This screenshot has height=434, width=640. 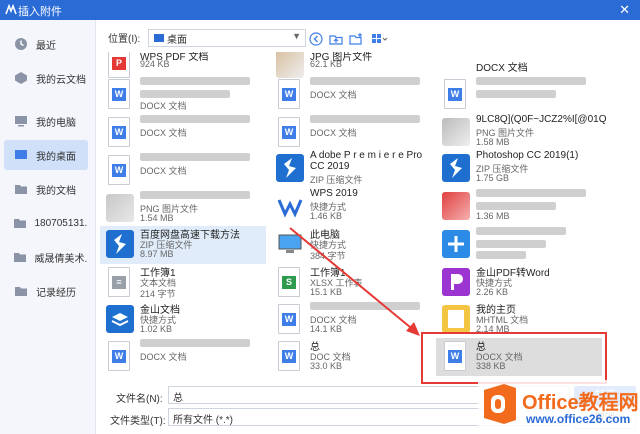 What do you see at coordinates (500, 404) in the screenshot?
I see `office-logo-icon` at bounding box center [500, 404].